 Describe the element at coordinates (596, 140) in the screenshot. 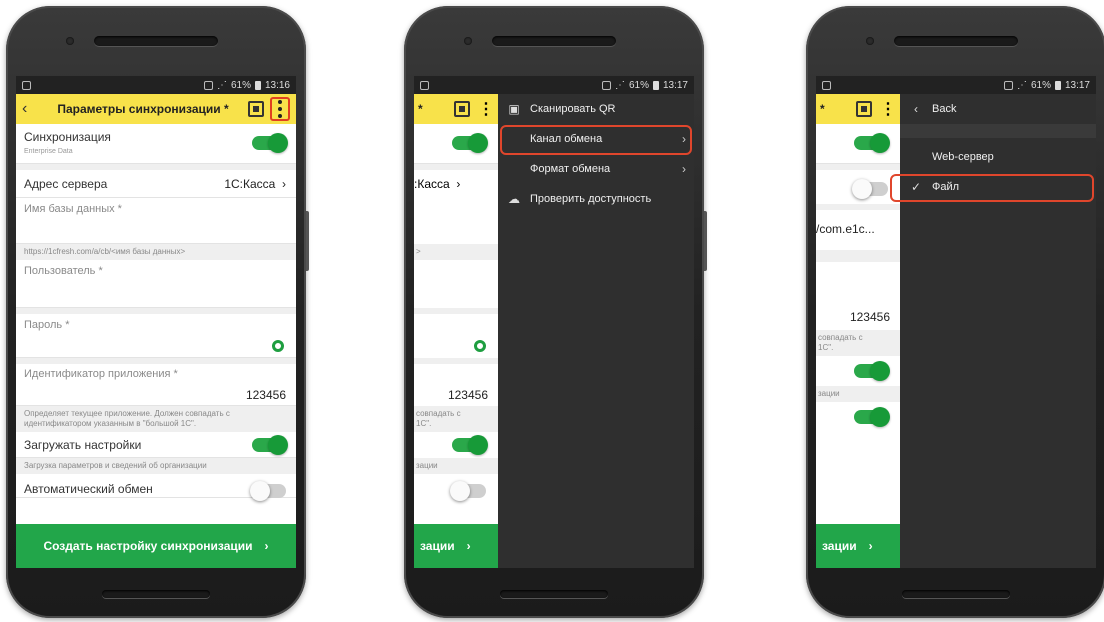

I see `highlight-frame` at that location.